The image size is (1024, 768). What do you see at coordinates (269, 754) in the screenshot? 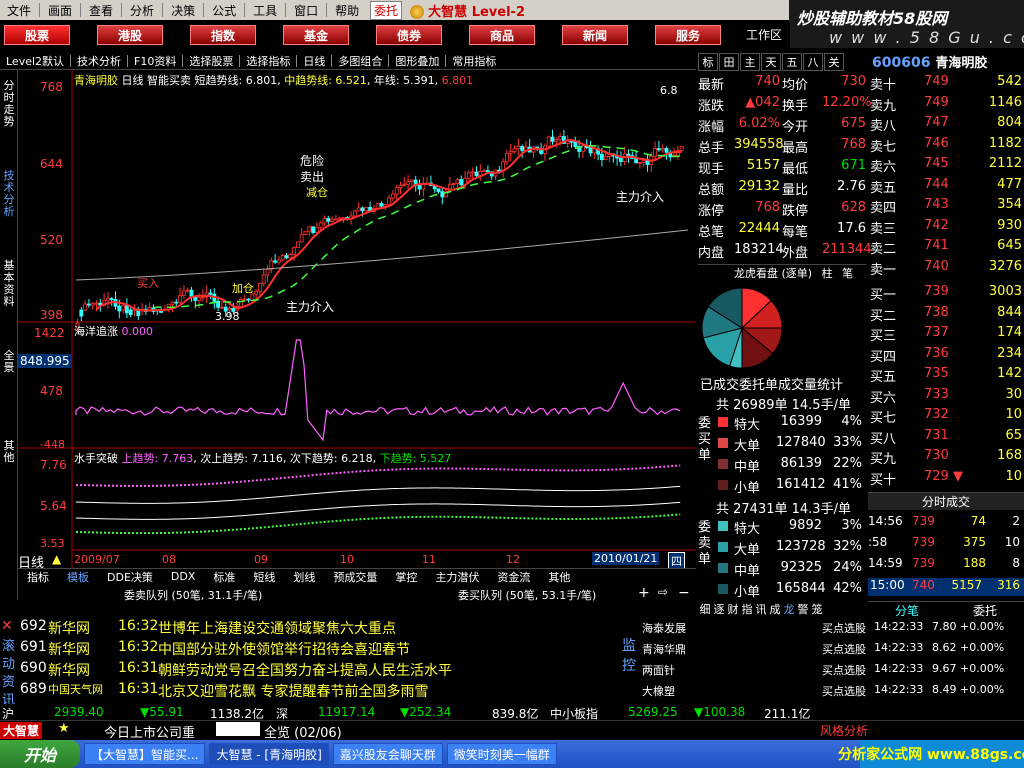
I see `taskbar-item: 大智慧 - [青海明胶]` at bounding box center [269, 754].